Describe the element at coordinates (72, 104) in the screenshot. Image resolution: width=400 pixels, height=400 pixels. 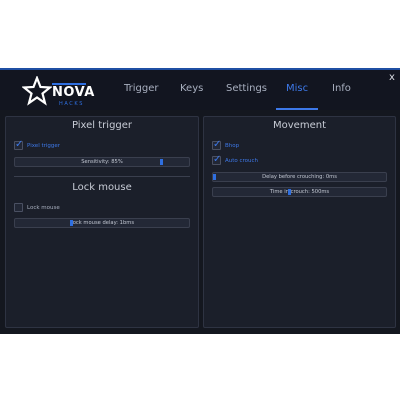
I see `logo-subtitle: HACKS` at that location.